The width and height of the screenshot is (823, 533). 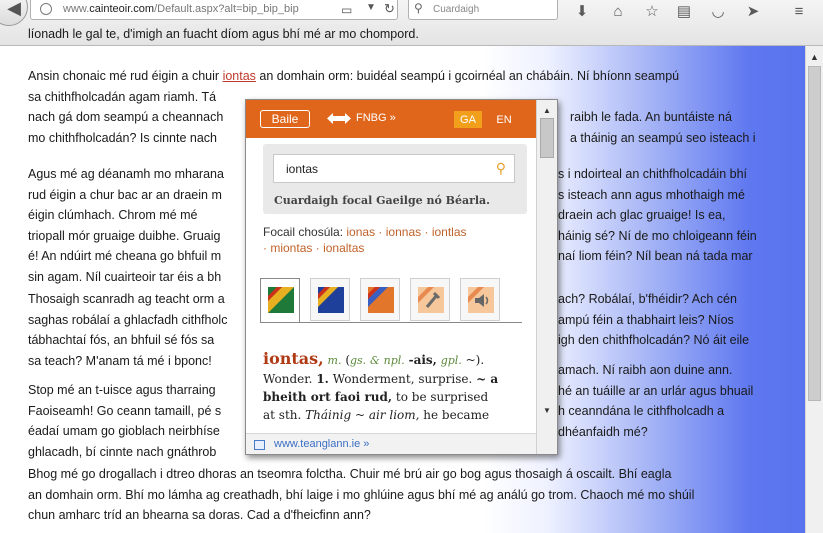 I want to click on text-line: Thosaigh scanradh ag teacht orm a, so click(x=126, y=299).